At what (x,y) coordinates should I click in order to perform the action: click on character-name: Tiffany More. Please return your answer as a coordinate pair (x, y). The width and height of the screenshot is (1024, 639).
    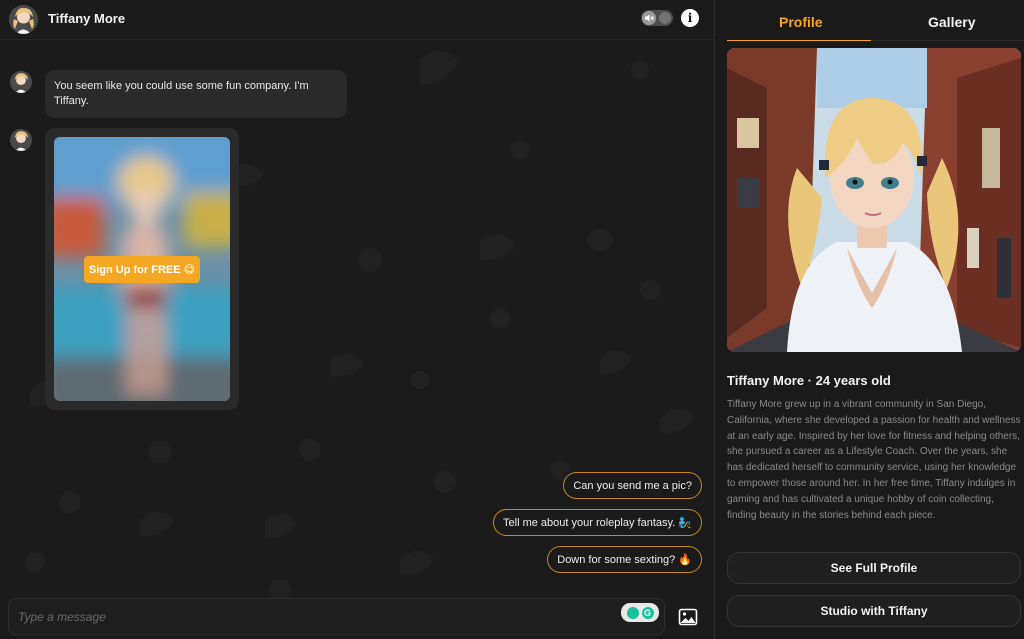
    Looking at the image, I should click on (87, 18).